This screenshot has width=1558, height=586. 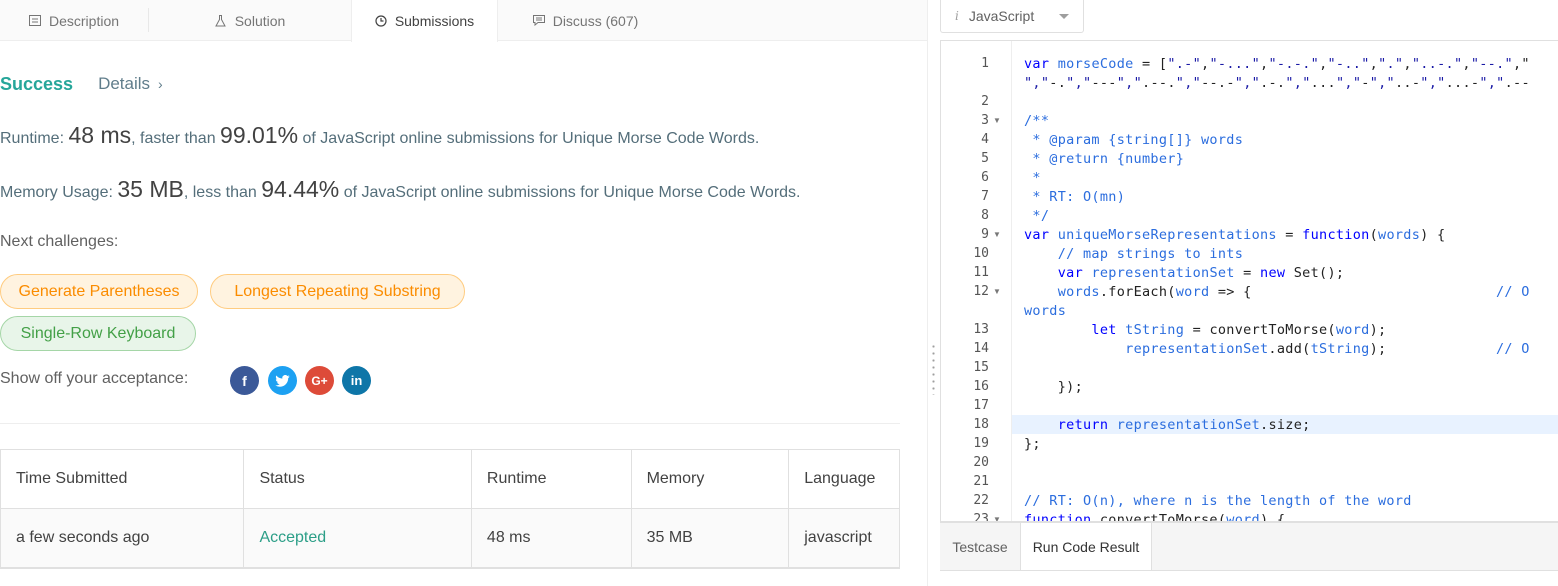 What do you see at coordinates (1239, 330) in the screenshot?
I see `code-line: let tString = convertToMorse(word);` at bounding box center [1239, 330].